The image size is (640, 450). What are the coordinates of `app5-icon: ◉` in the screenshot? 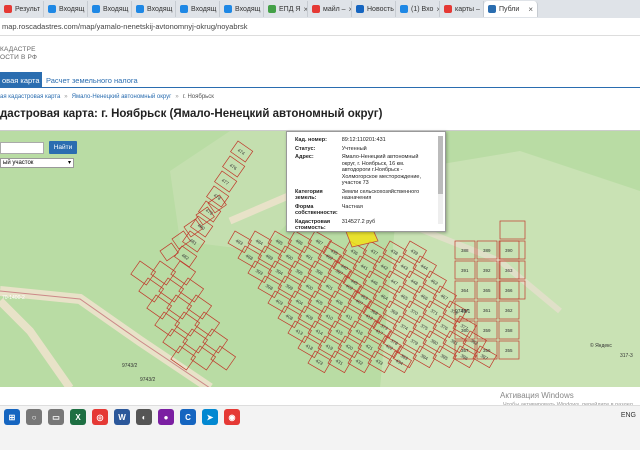 It's located at (232, 417).